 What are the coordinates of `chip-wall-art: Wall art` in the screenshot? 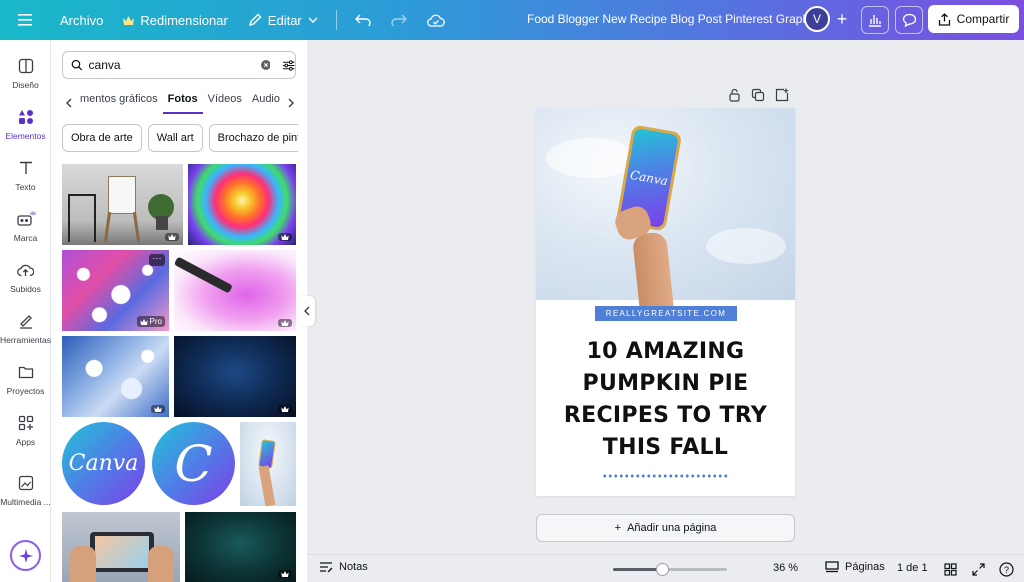 It's located at (175, 138).